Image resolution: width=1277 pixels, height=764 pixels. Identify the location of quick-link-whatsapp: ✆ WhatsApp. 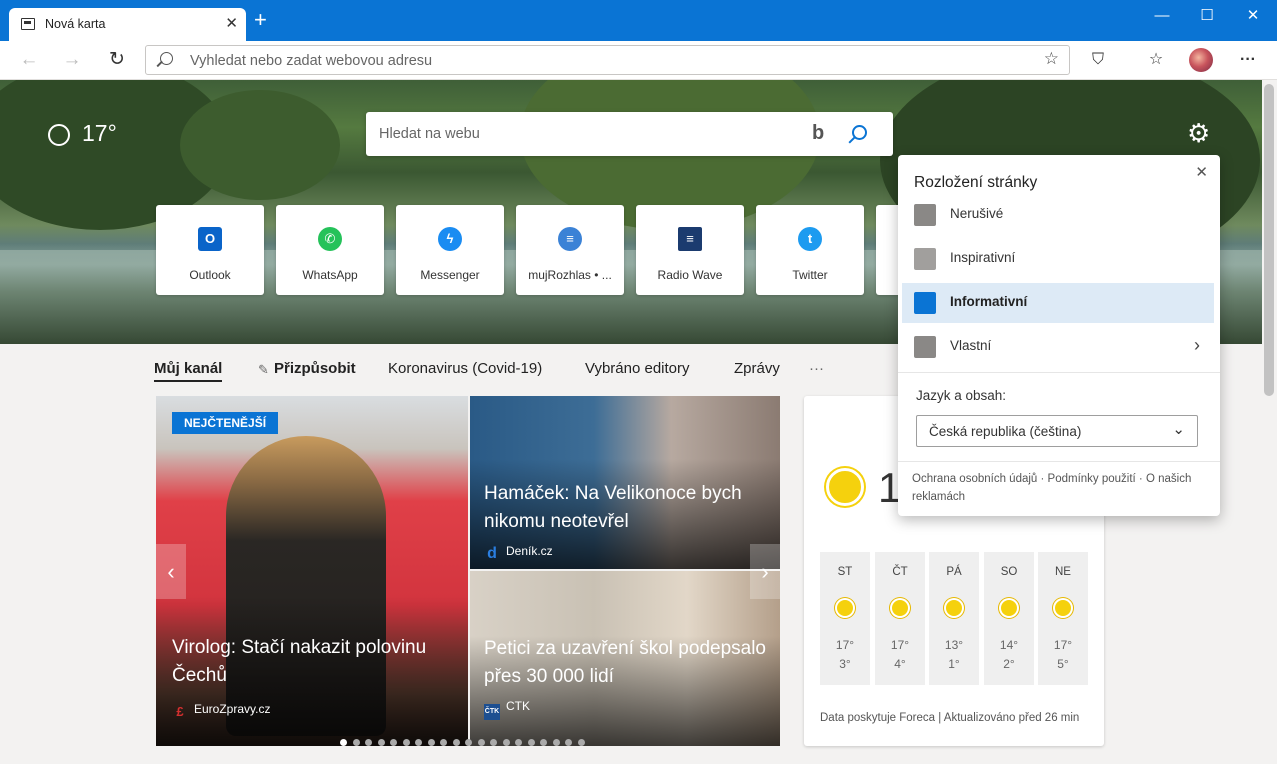
(330, 250).